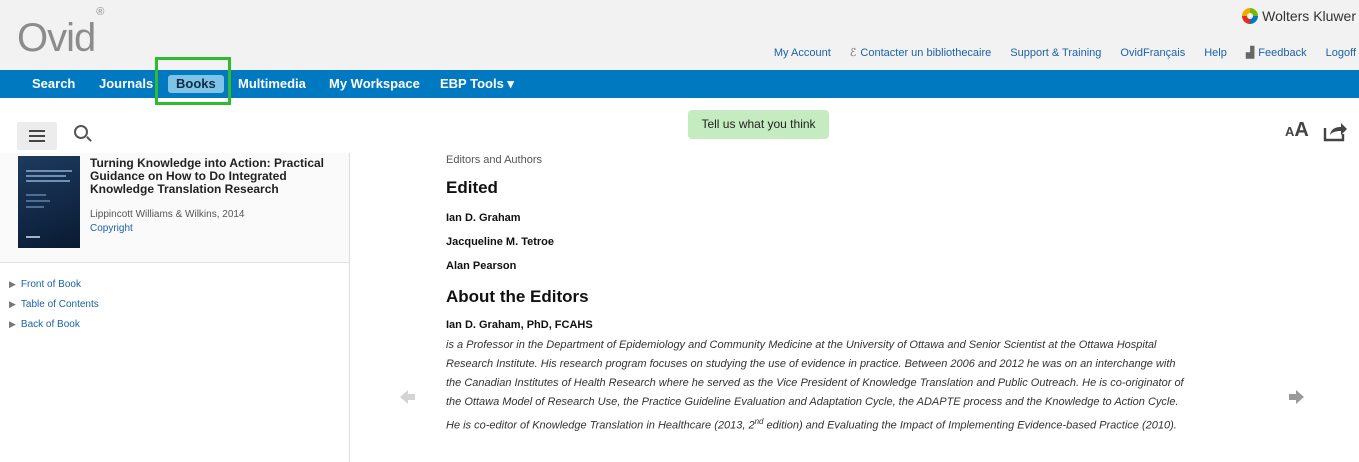  What do you see at coordinates (481, 266) in the screenshot?
I see `editor-name: Alan Pearson` at bounding box center [481, 266].